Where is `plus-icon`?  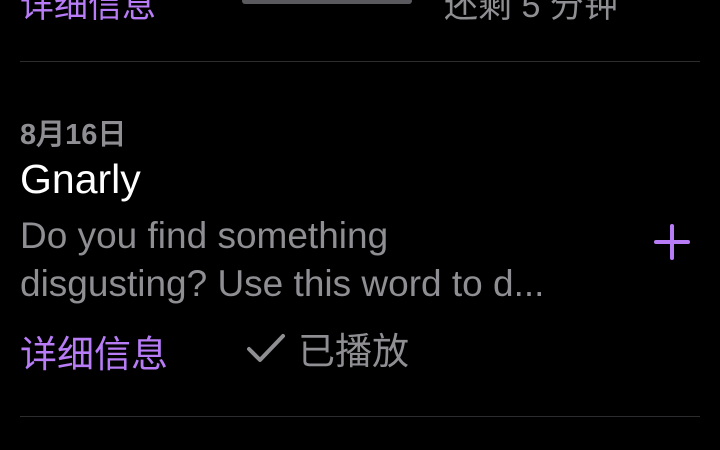 plus-icon is located at coordinates (672, 242).